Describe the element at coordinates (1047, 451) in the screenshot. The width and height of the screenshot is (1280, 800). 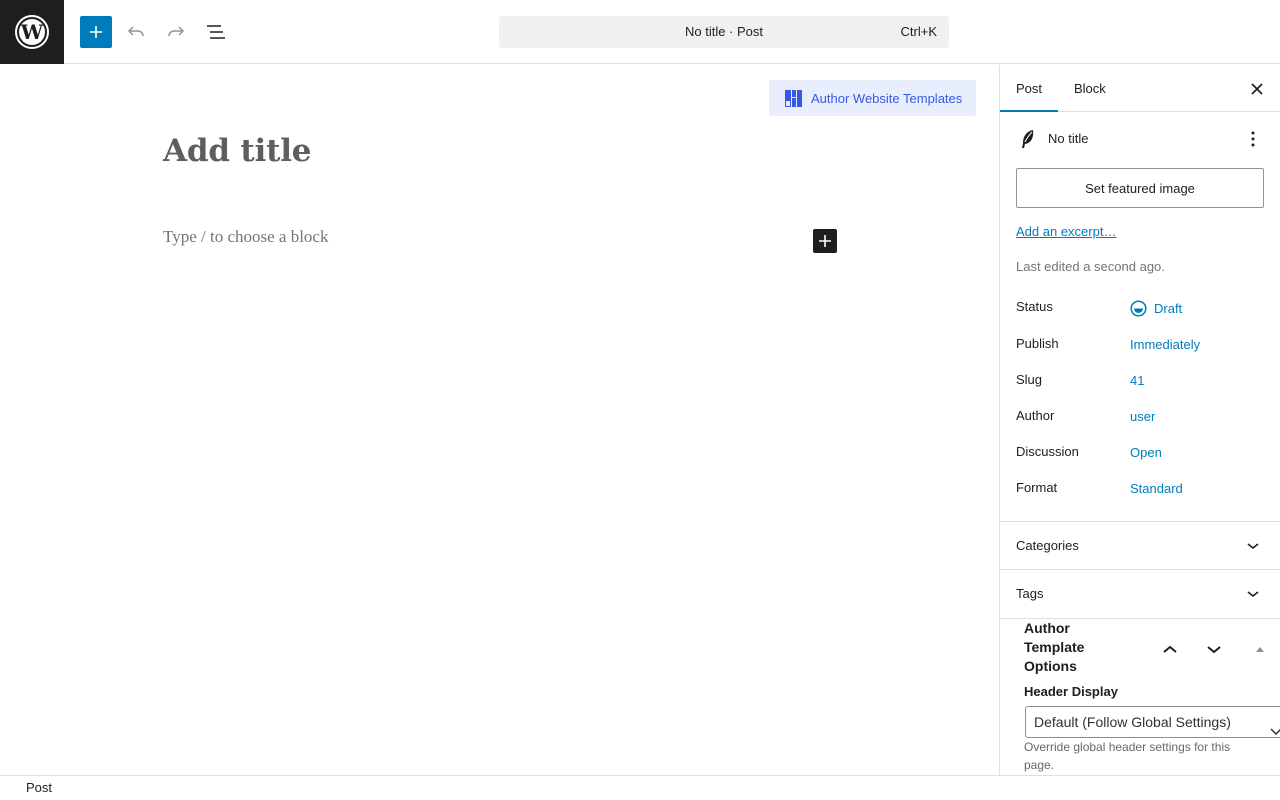
I see `discussion-label: Discussion` at that location.